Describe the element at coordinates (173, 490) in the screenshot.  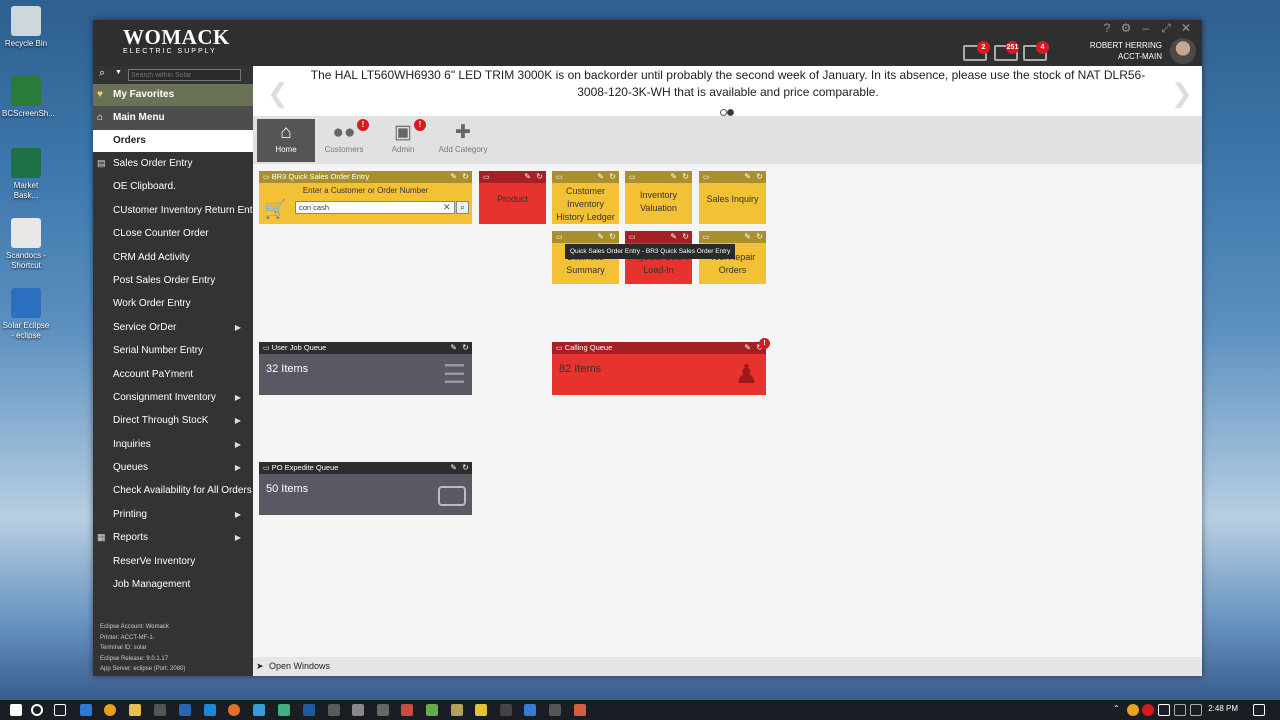
I see `menu-item-check-availability: Check Availability for All Orders` at that location.